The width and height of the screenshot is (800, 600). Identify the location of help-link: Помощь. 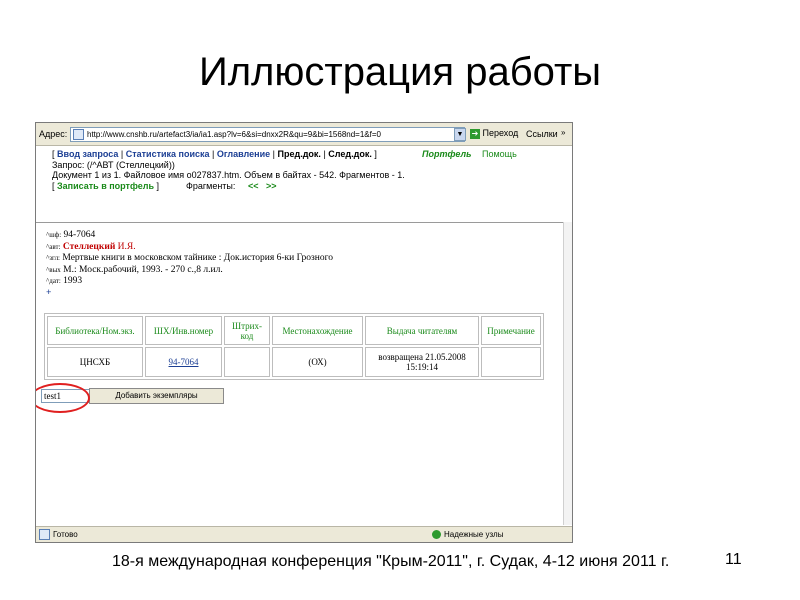
(499, 154).